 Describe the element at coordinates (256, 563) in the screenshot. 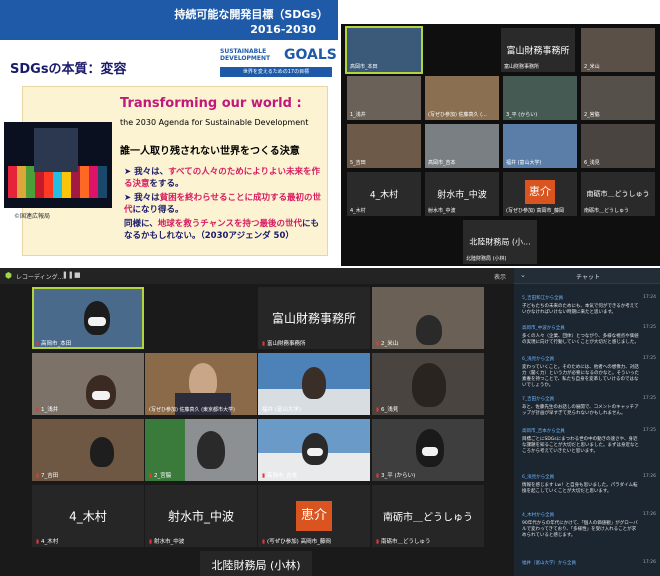

I see `participant-tile: 北陸財務局 (小林)` at that location.